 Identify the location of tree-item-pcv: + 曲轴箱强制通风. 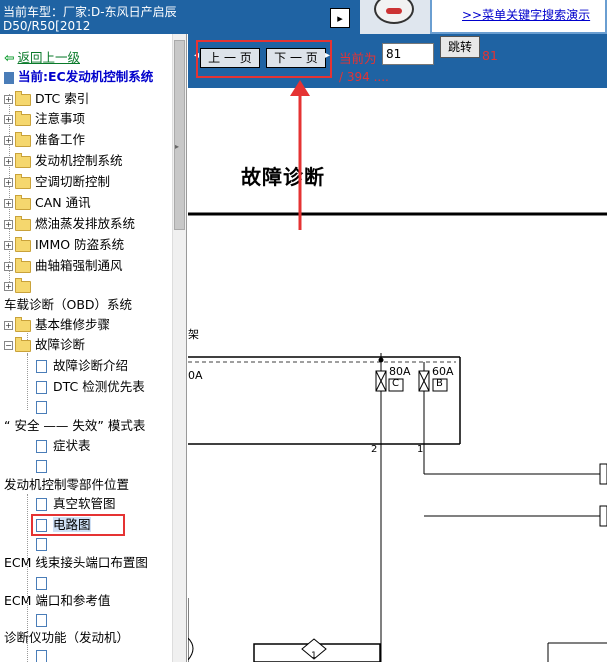
(63, 266).